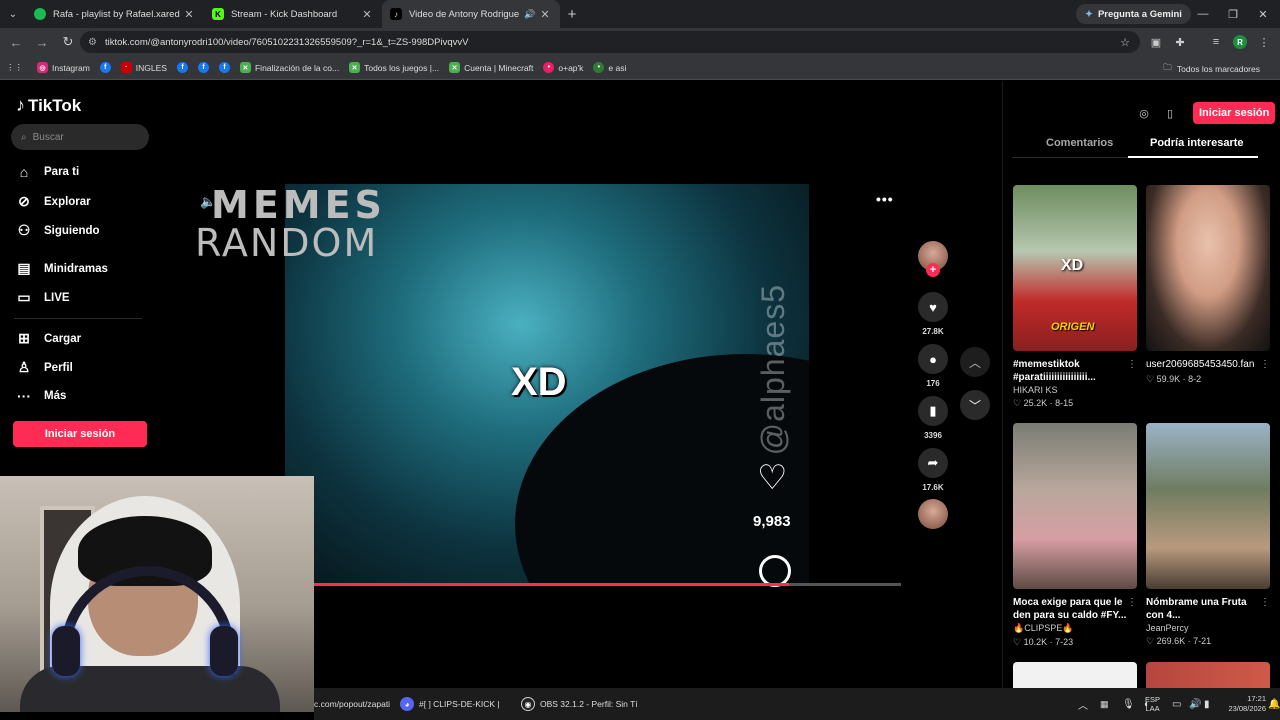 This screenshot has height=720, width=1280. What do you see at coordinates (1128, 704) in the screenshot?
I see `microphone-icon: 🎙` at bounding box center [1128, 704].